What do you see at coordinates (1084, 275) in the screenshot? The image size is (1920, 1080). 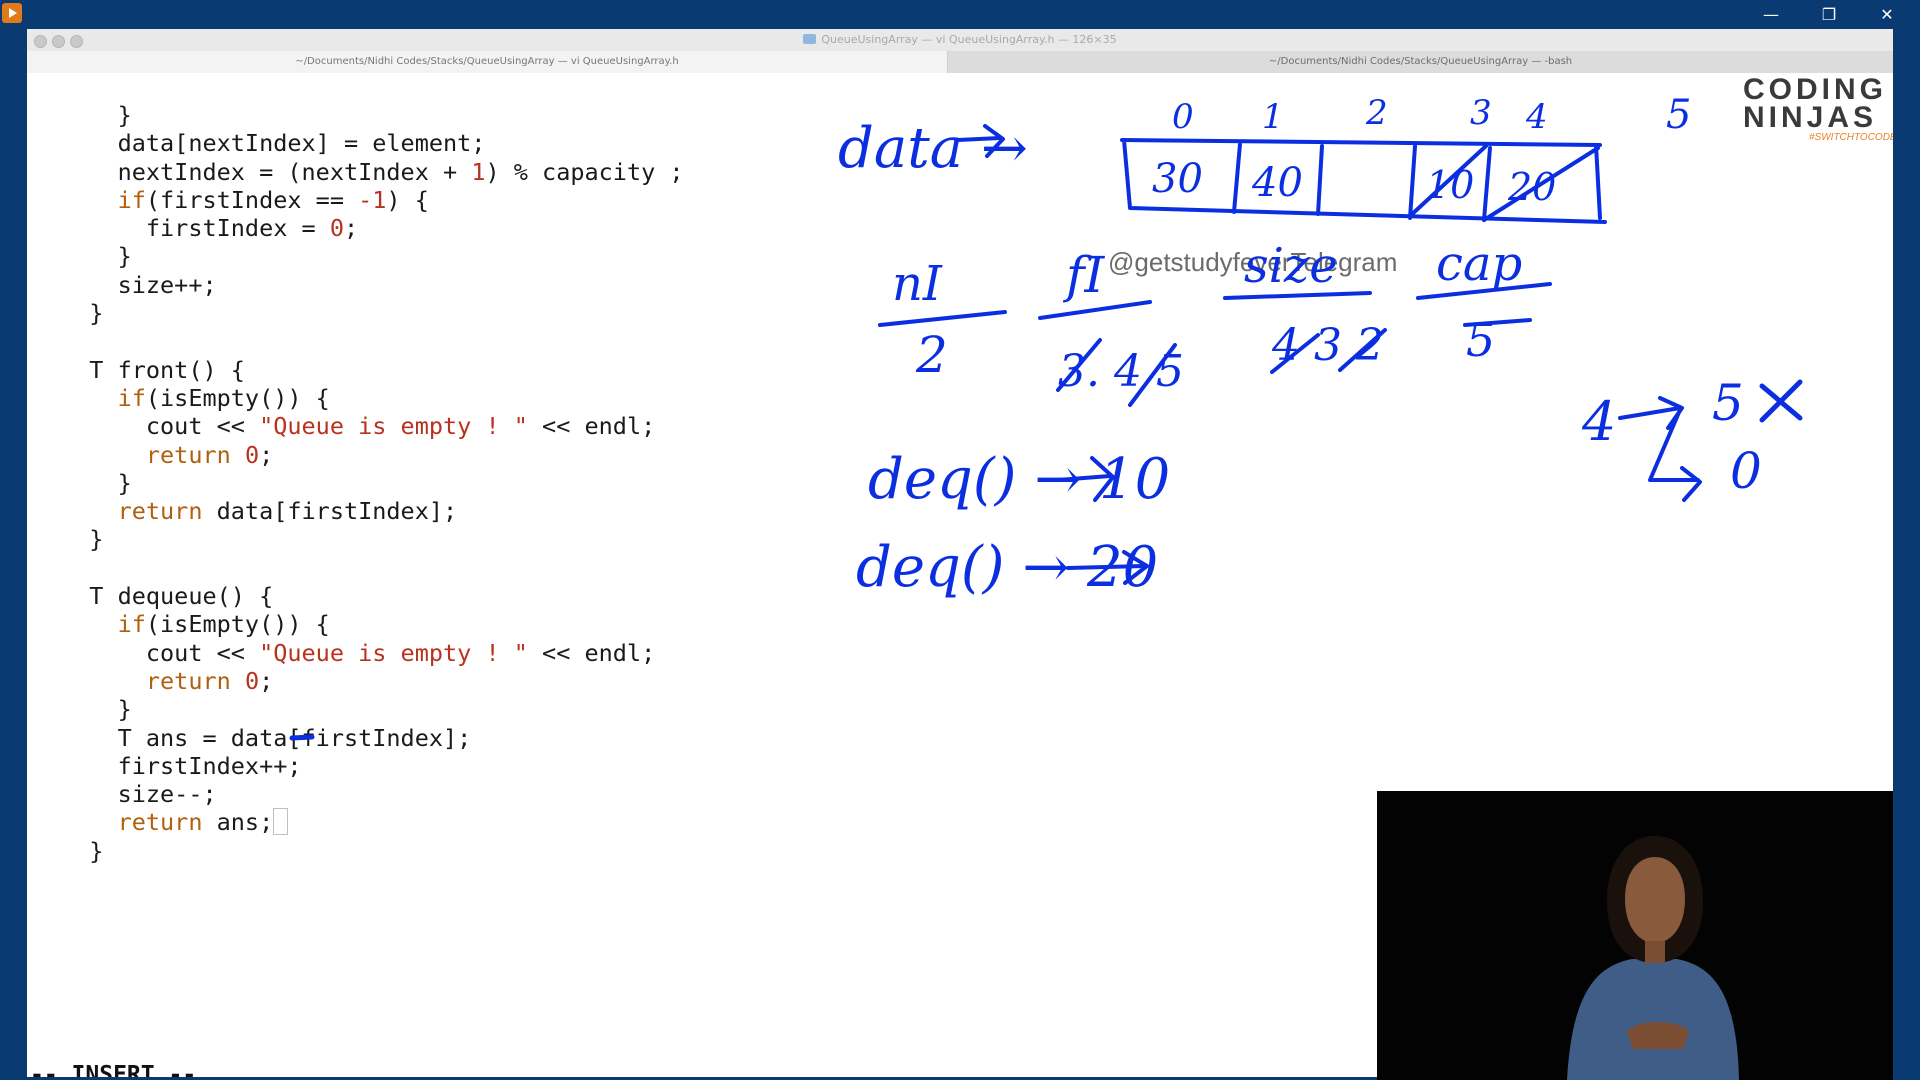 I see `var-fi-name: fI` at bounding box center [1084, 275].